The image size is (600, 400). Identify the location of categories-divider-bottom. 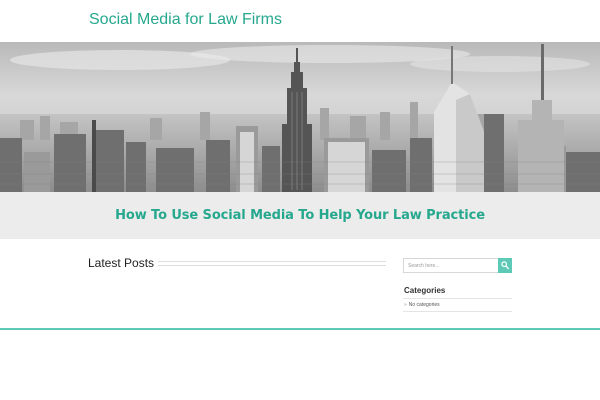
(457, 311).